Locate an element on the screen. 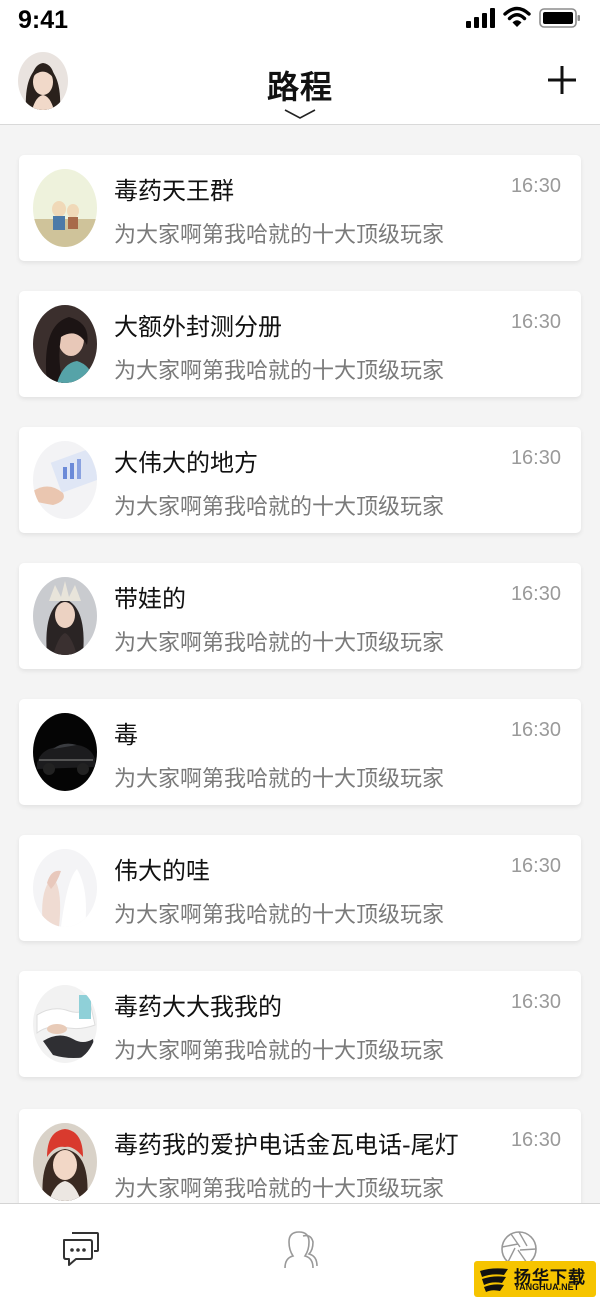 This screenshot has width=600, height=1300. conversation-name: 带娃的 is located at coordinates (150, 599).